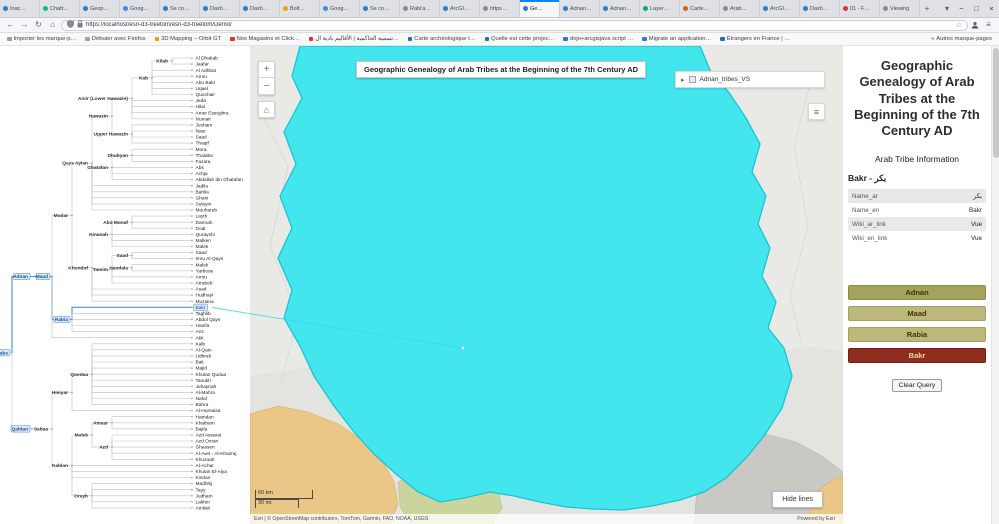  Describe the element at coordinates (100, 270) in the screenshot. I see `tree-branch-label: Tamim` at that location.